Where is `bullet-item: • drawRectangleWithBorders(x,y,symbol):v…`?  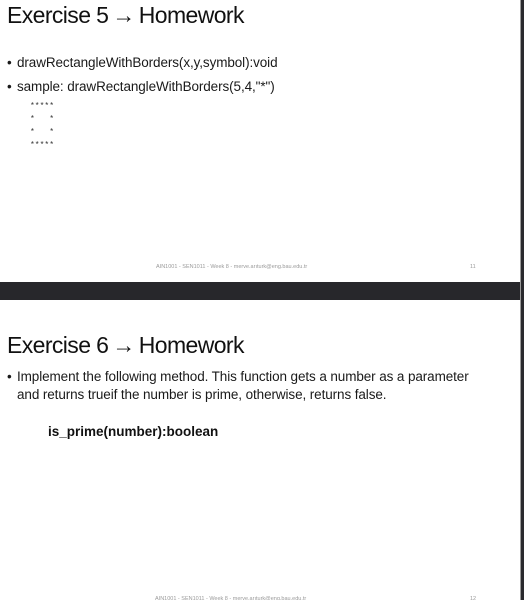
bullet-item: • drawRectangleWithBorders(x,y,symbol):v… is located at coordinates (142, 63).